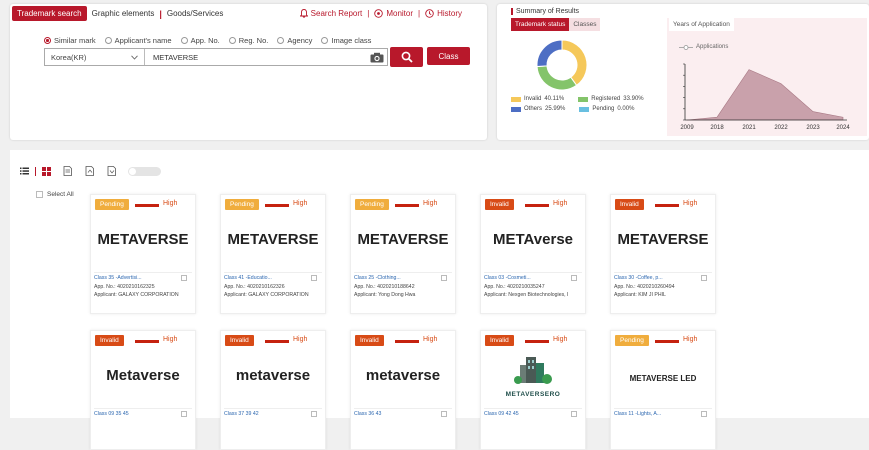 The image size is (869, 450). Describe the element at coordinates (68, 171) in the screenshot. I see `report-doc-icon` at that location.